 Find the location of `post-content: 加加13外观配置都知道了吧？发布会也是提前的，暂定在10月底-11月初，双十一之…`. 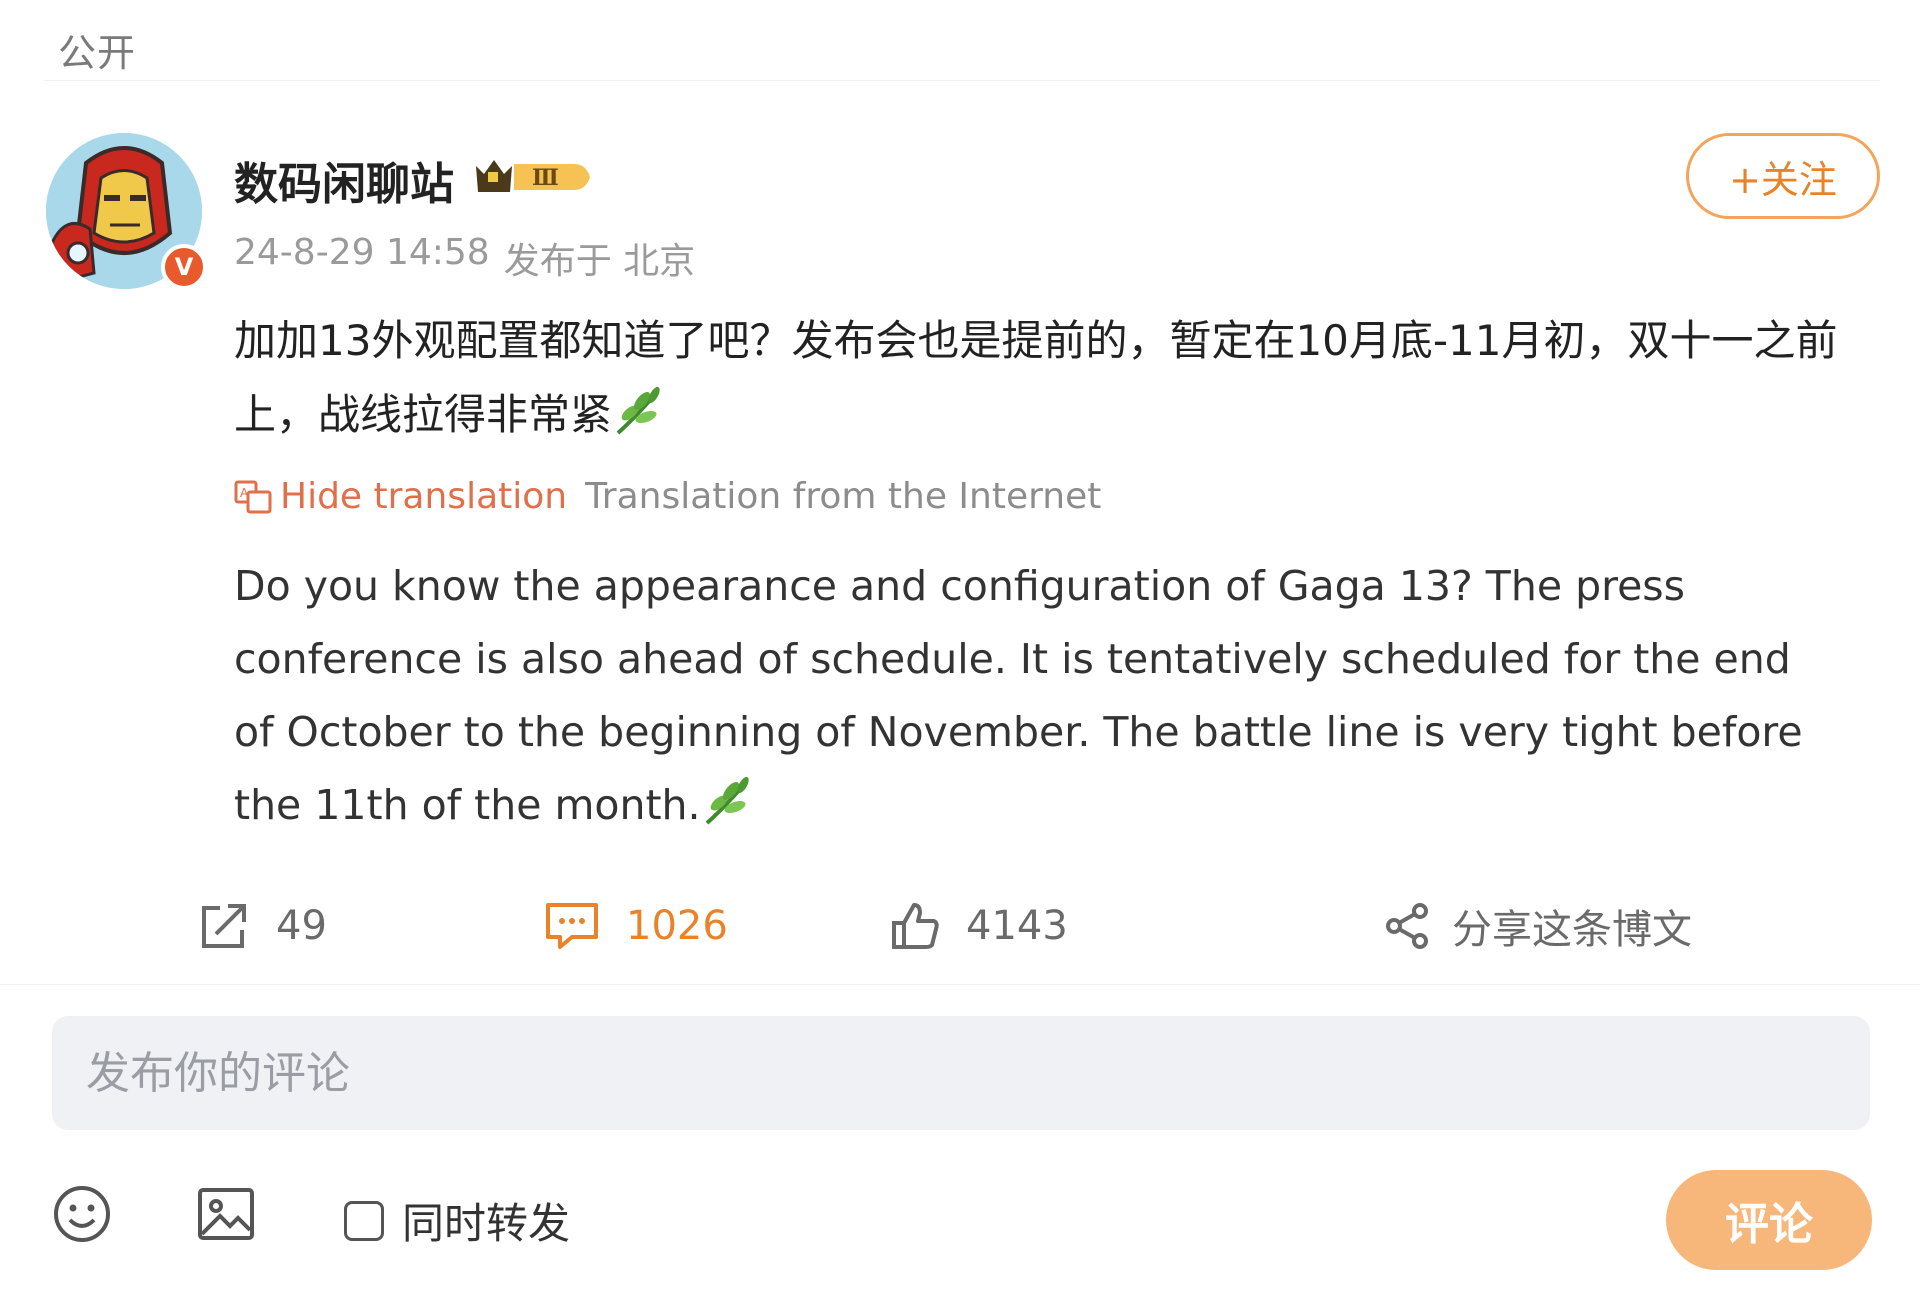

post-content: 加加13外观配置都知道了吧？发布会也是提前的，暂定在10月底-11月初，双十一之… is located at coordinates (1049, 378).